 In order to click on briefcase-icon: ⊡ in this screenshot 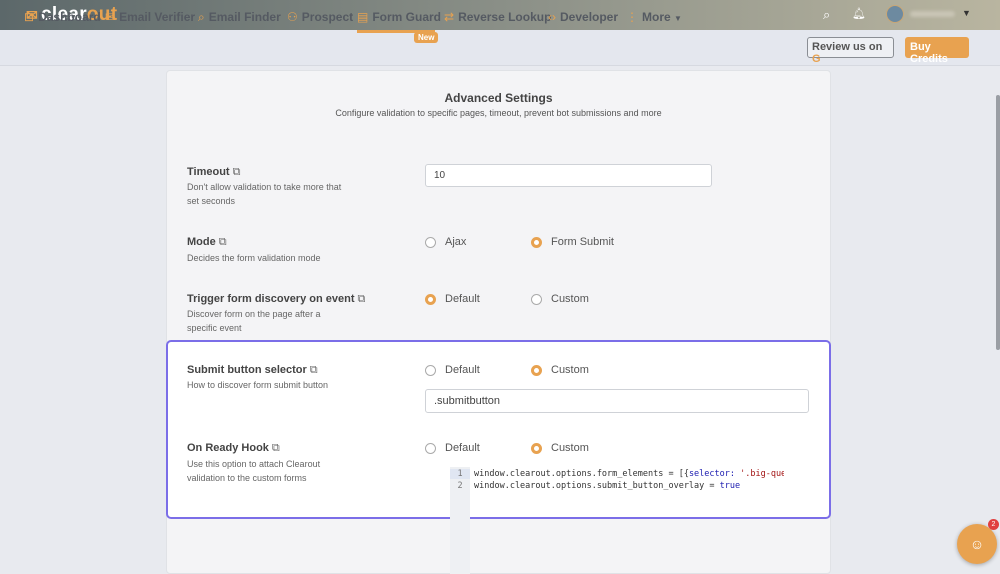, I will do `click(29, 17)`.